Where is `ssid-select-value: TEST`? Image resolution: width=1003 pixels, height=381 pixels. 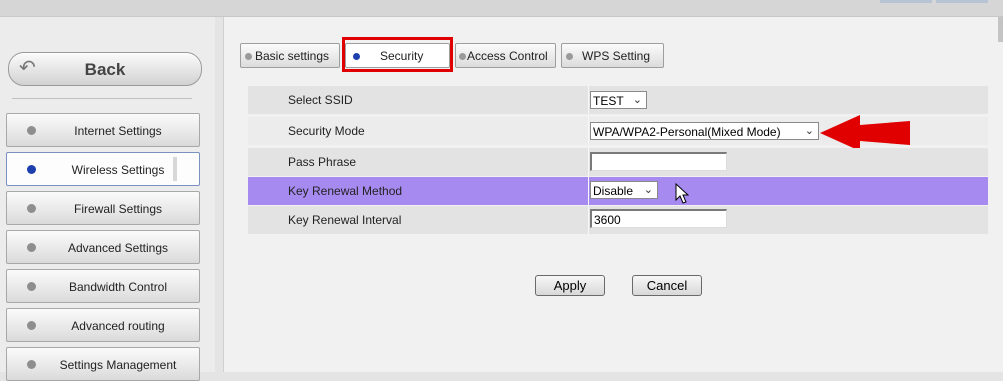
ssid-select-value: TEST is located at coordinates (608, 101).